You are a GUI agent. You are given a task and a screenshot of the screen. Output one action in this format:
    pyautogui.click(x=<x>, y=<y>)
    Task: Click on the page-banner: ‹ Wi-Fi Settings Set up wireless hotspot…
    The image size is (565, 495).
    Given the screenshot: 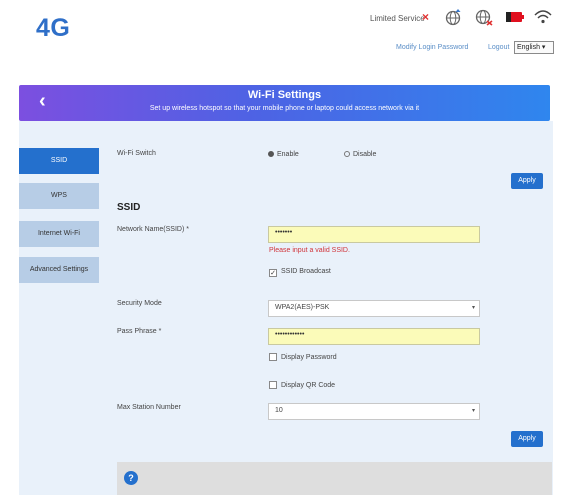 What is the action you would take?
    pyautogui.click(x=284, y=103)
    